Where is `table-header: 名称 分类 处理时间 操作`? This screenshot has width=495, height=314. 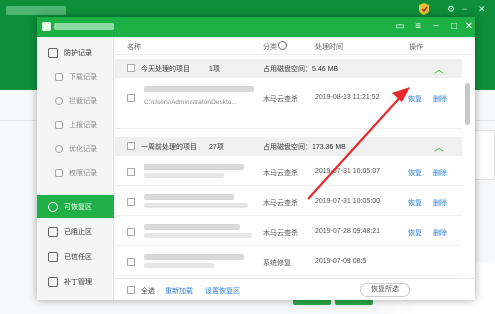
table-header: 名称 分类 处理时间 操作 is located at coordinates (295, 46).